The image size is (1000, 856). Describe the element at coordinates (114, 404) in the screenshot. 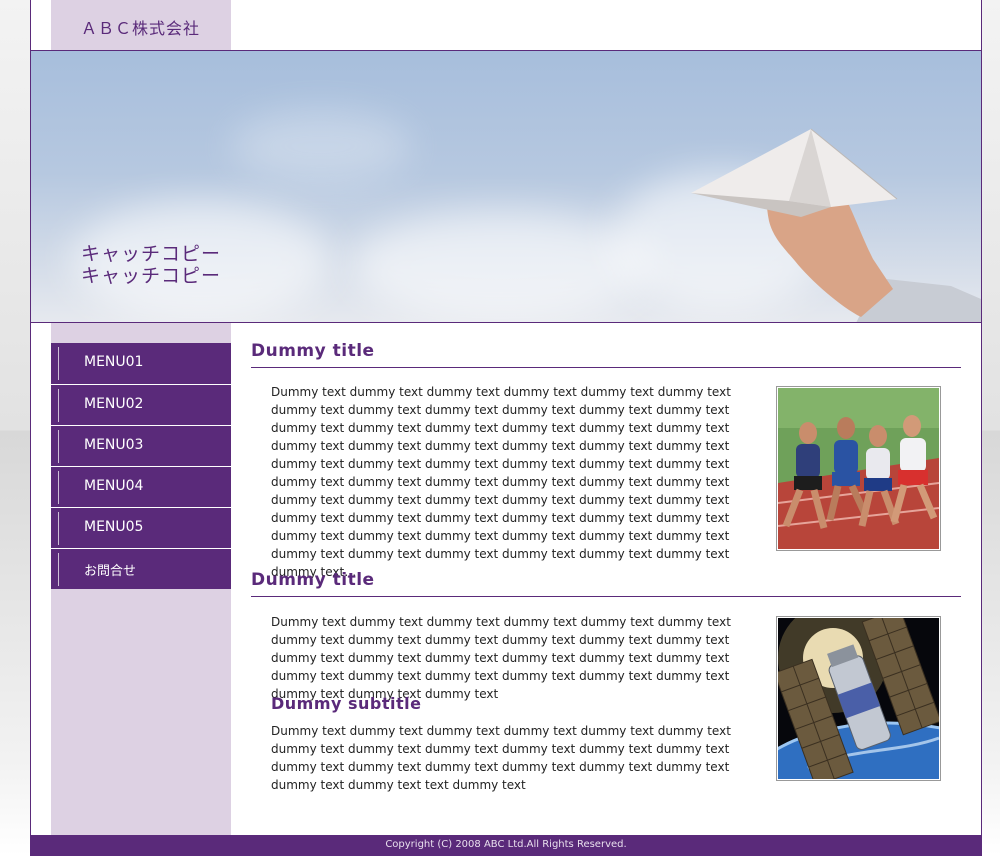

I see `menu-label: MENU02` at that location.